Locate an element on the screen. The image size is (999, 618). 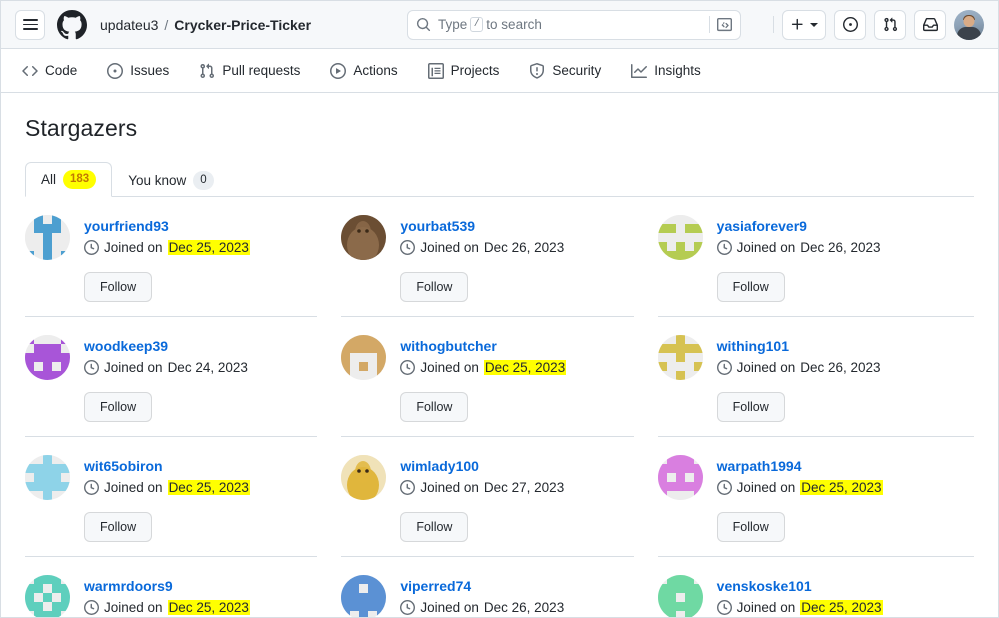
tab-all-label: All is located at coordinates (49, 179).